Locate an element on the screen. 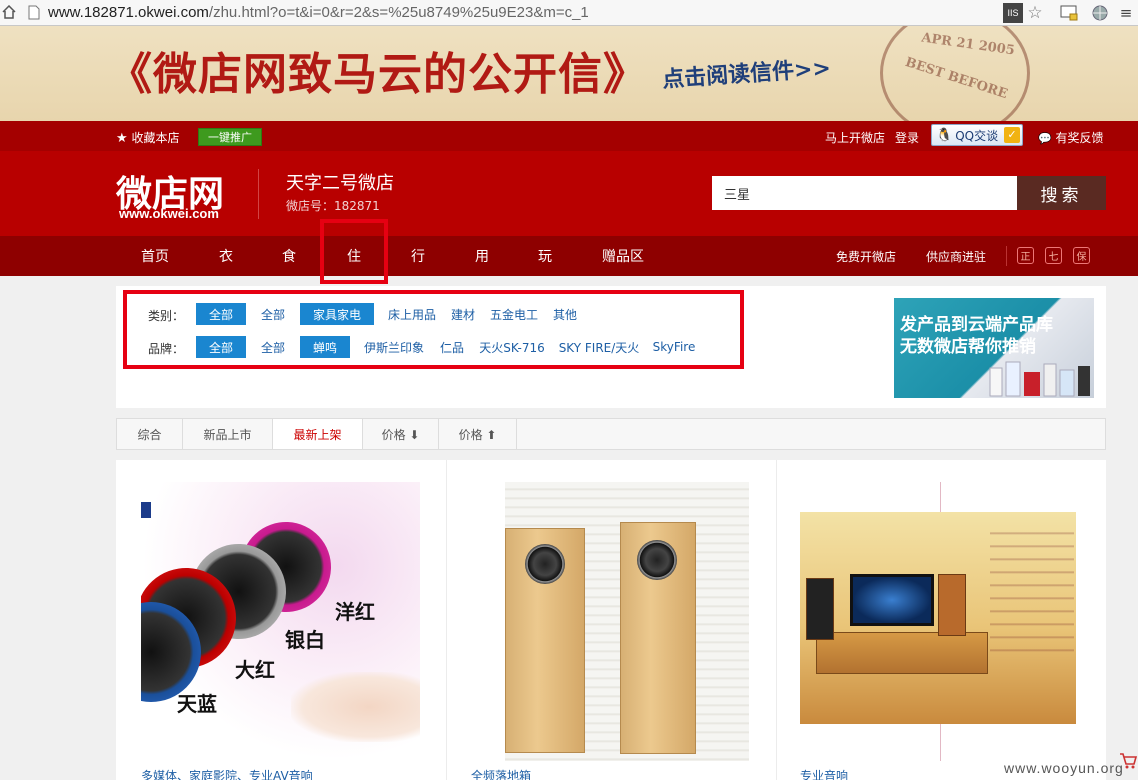 The width and height of the screenshot is (1138, 780). sort-price-asc: 价格 ⬆ is located at coordinates (478, 434).